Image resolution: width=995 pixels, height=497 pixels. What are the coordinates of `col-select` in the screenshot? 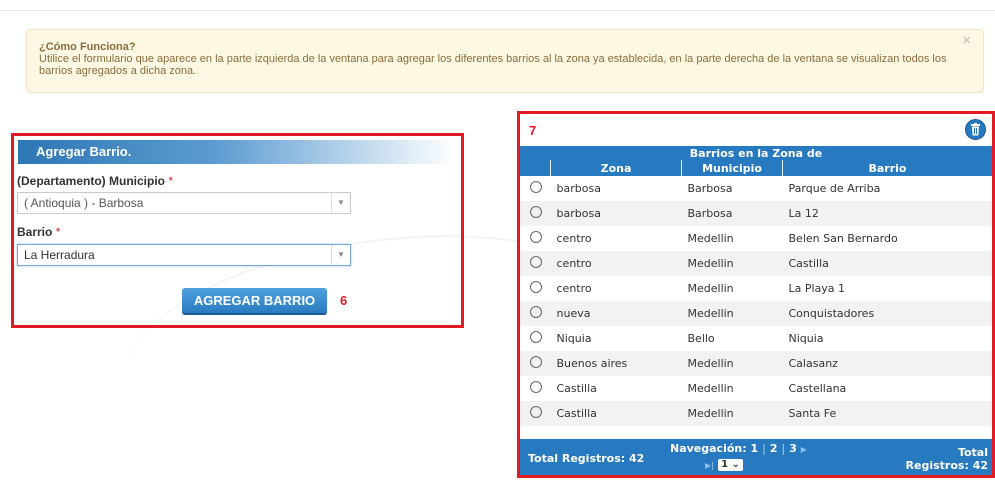 It's located at (535, 168).